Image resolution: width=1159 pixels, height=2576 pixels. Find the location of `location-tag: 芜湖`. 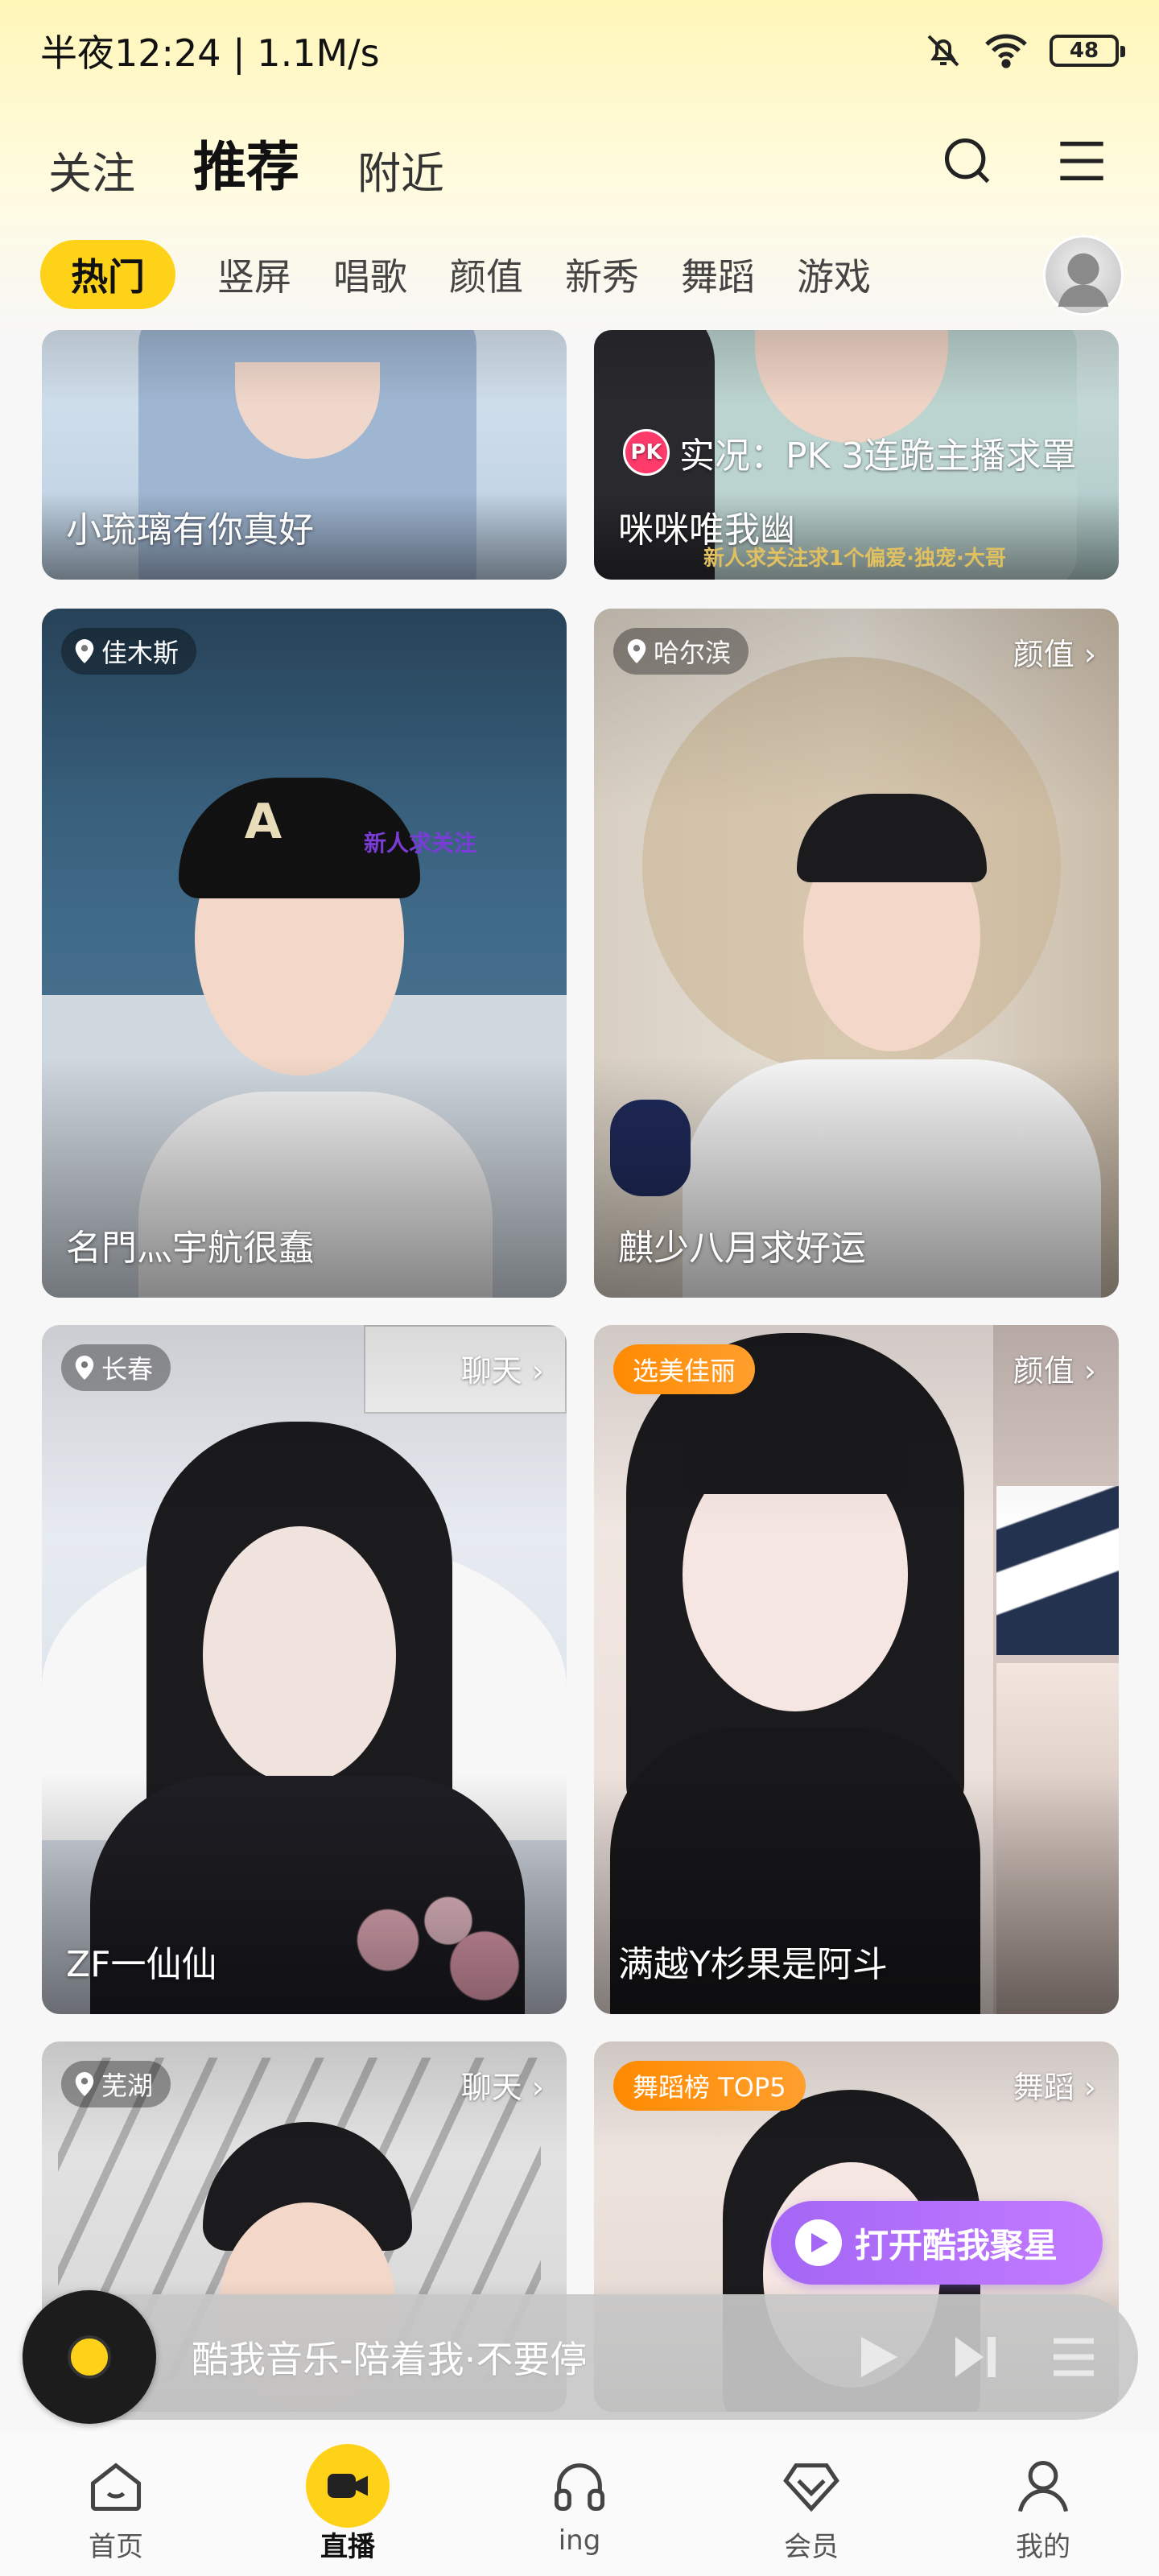

location-tag: 芜湖 is located at coordinates (116, 2084).